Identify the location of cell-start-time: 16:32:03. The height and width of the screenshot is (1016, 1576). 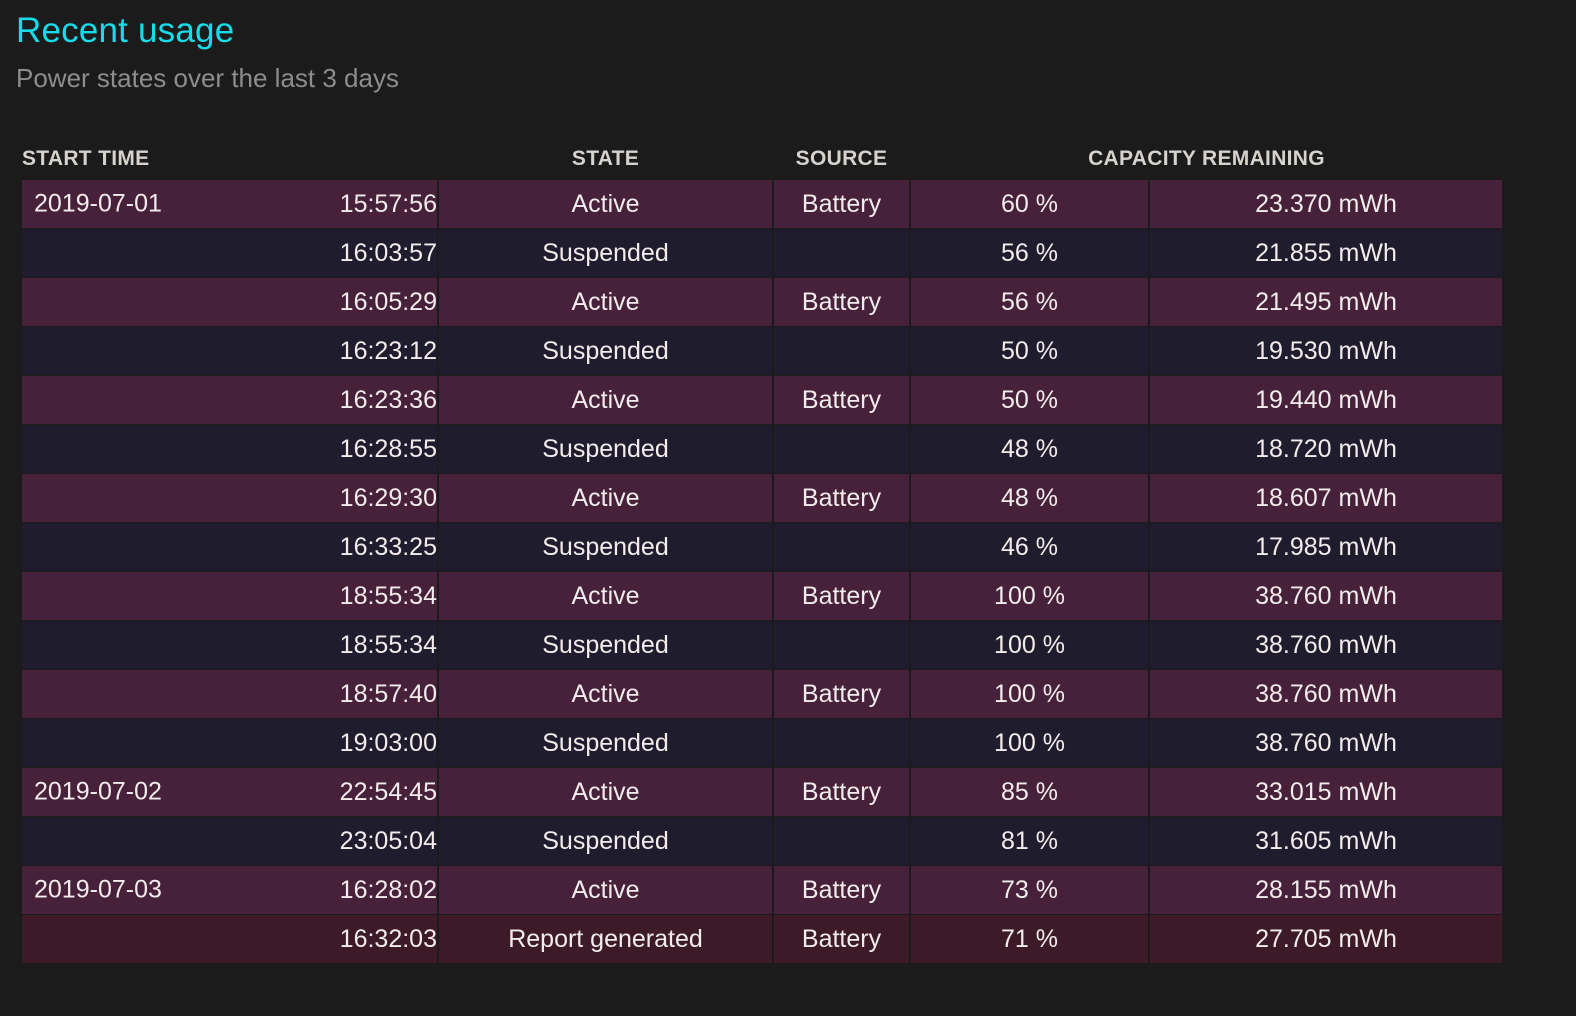
(229, 939).